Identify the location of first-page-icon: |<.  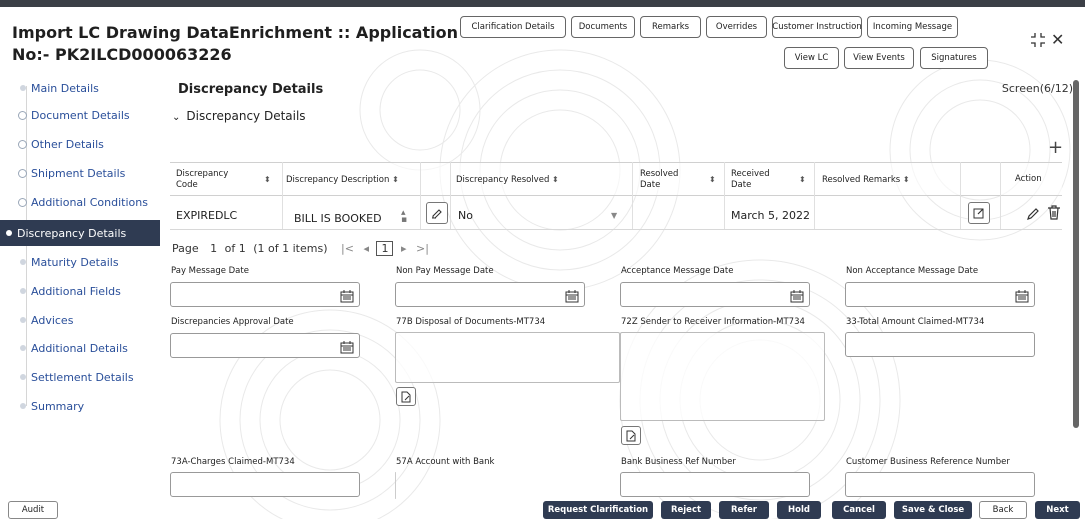
(347, 248).